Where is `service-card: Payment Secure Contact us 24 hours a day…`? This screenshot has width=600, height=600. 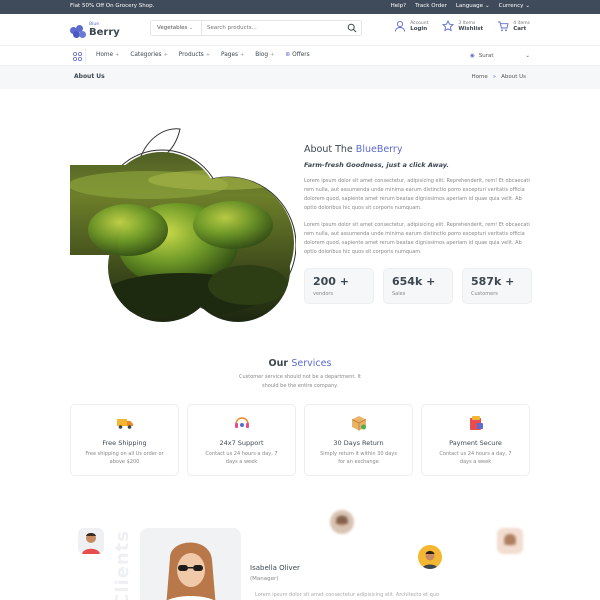
service-card: Payment Secure Contact us 24 hours a day… is located at coordinates (475, 440).